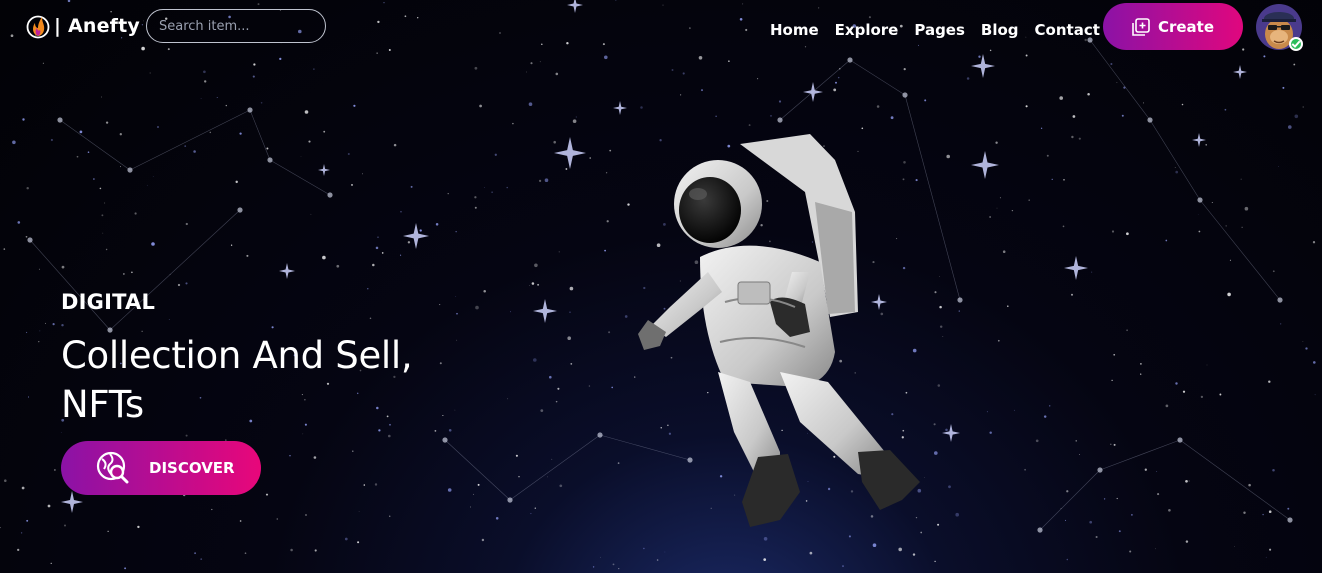 The width and height of the screenshot is (1322, 573). What do you see at coordinates (939, 30) in the screenshot?
I see `nav-link-pages: Pages` at bounding box center [939, 30].